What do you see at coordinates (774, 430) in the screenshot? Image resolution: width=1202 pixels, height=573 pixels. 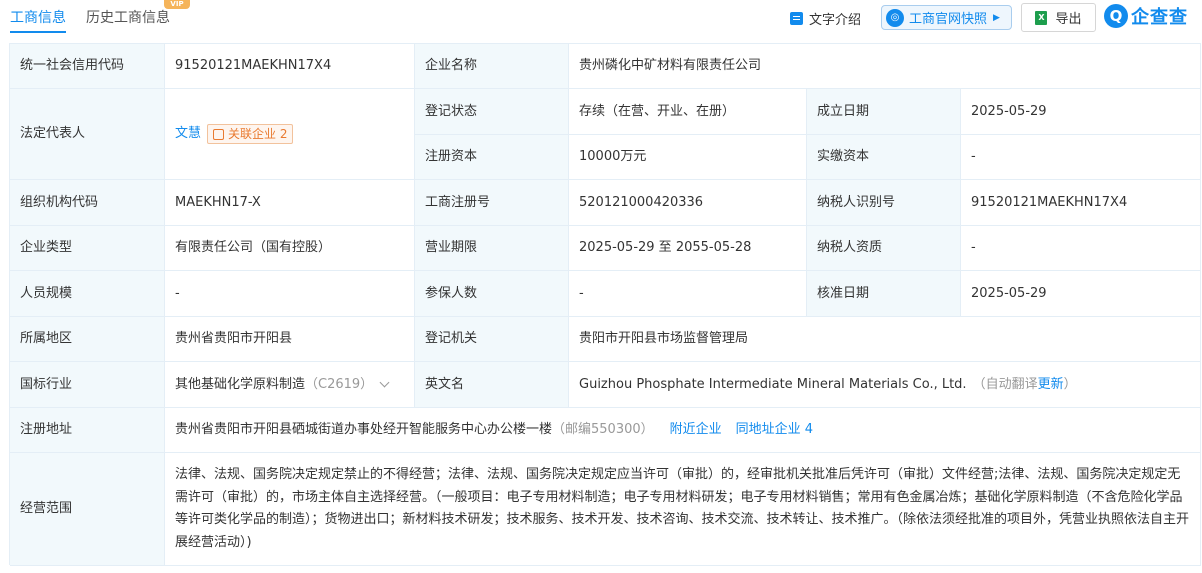 I see `same-address-companies-link: 同地址企业 4` at bounding box center [774, 430].